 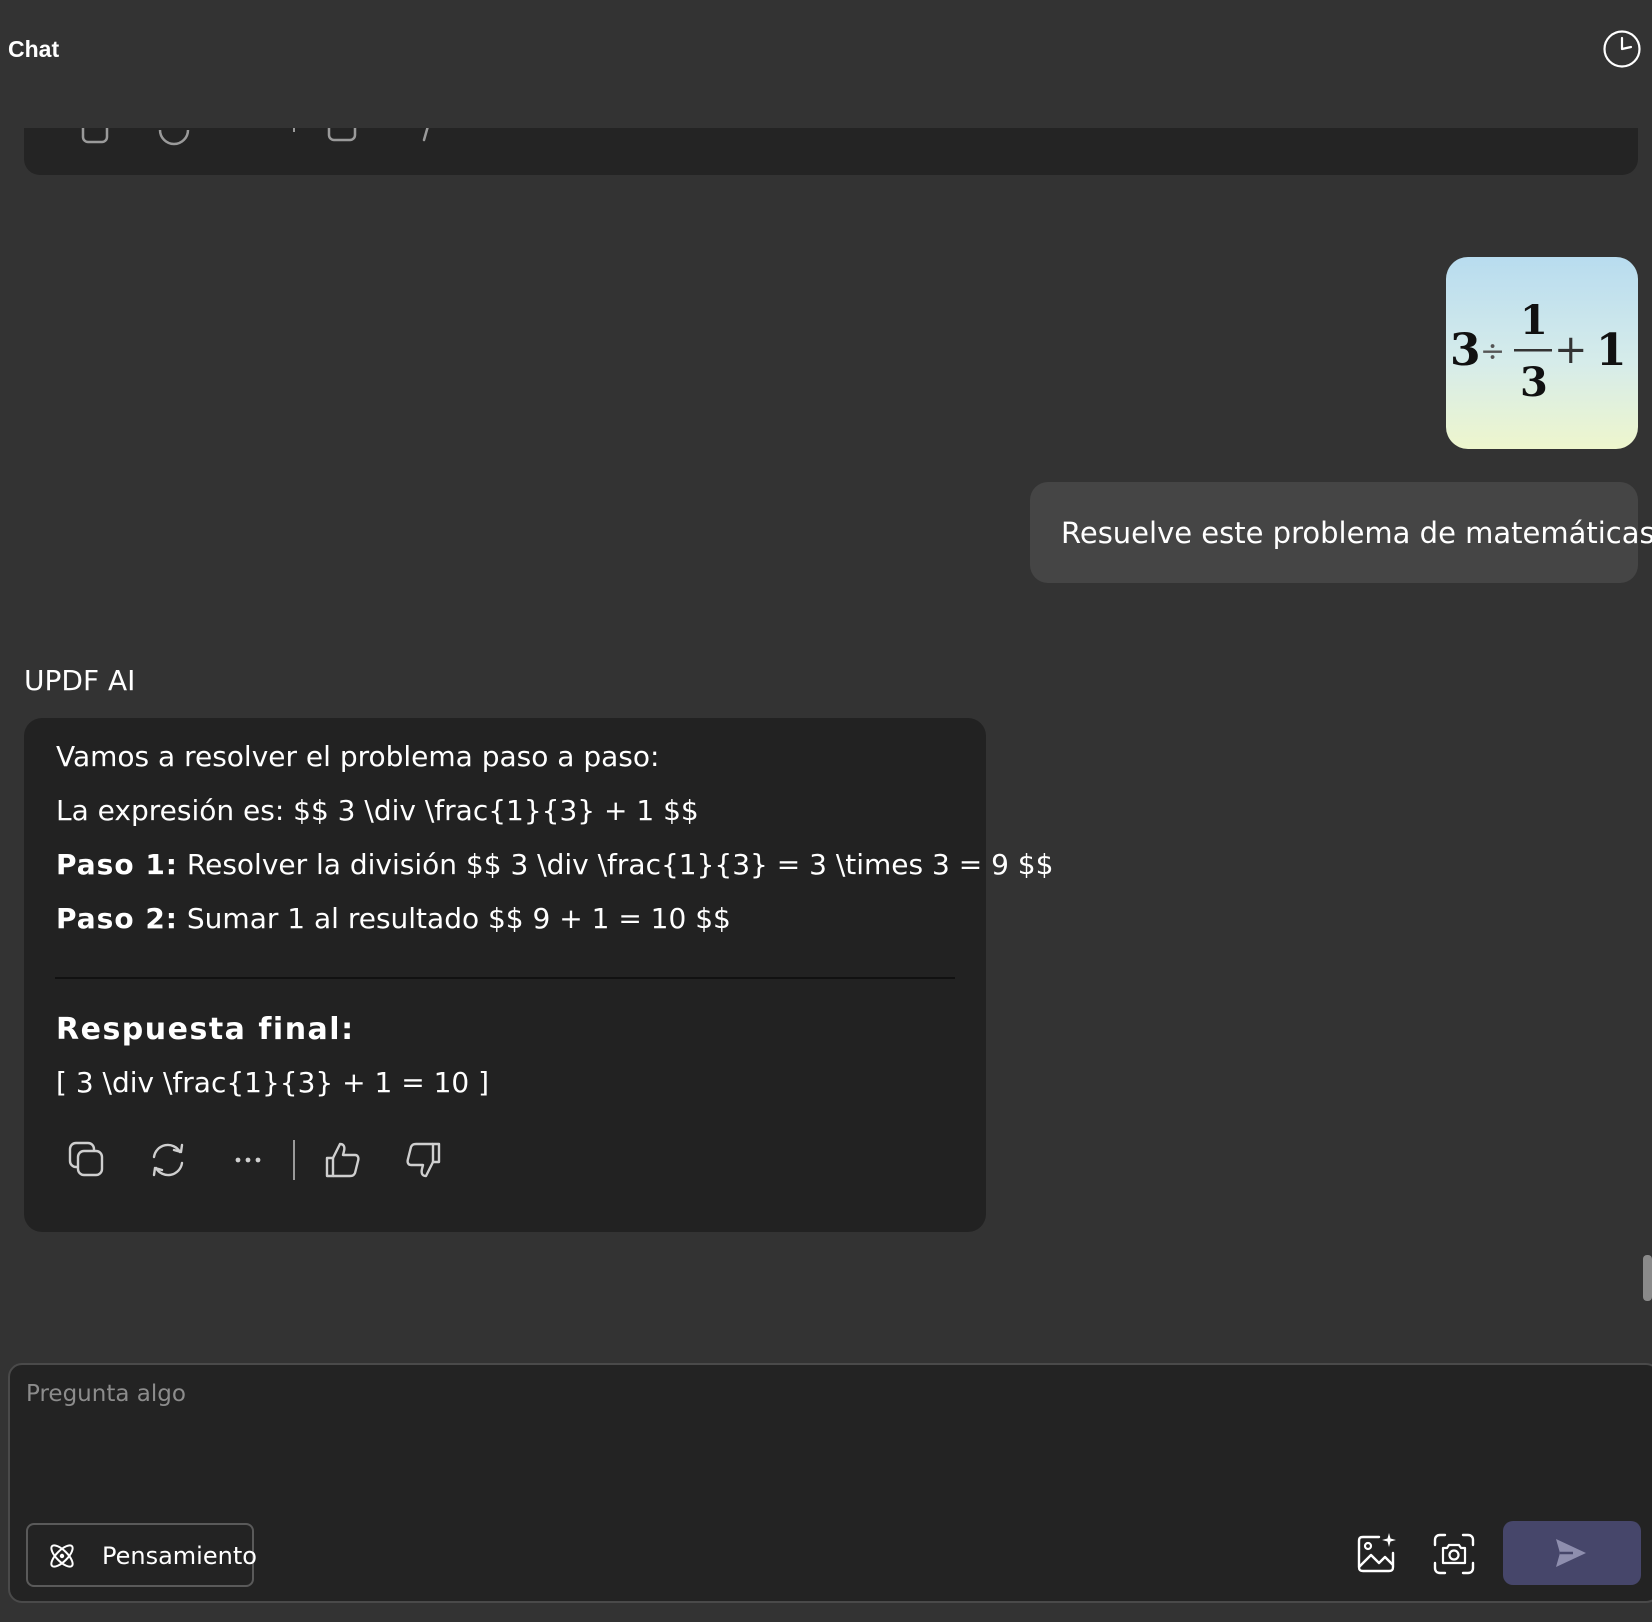 What do you see at coordinates (248, 1160) in the screenshot?
I see `more-icon` at bounding box center [248, 1160].